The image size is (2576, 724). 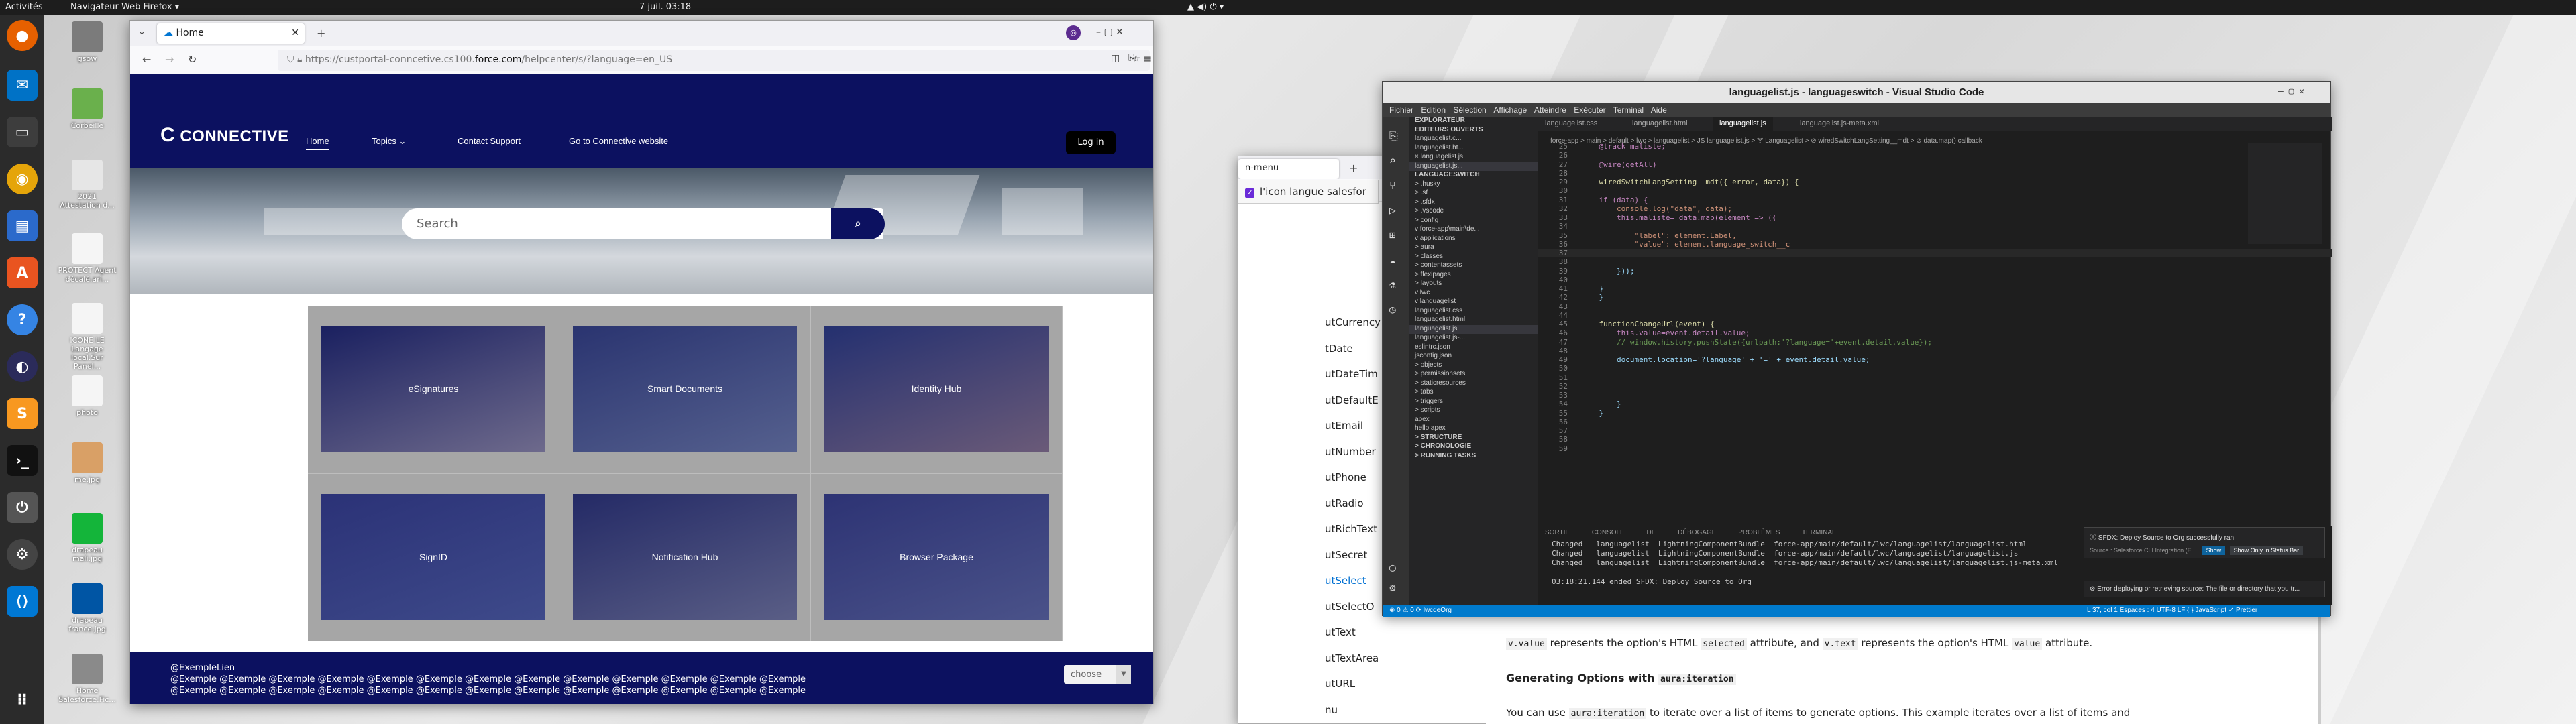 I want to click on notification-show-button: Show, so click(x=2214, y=550).